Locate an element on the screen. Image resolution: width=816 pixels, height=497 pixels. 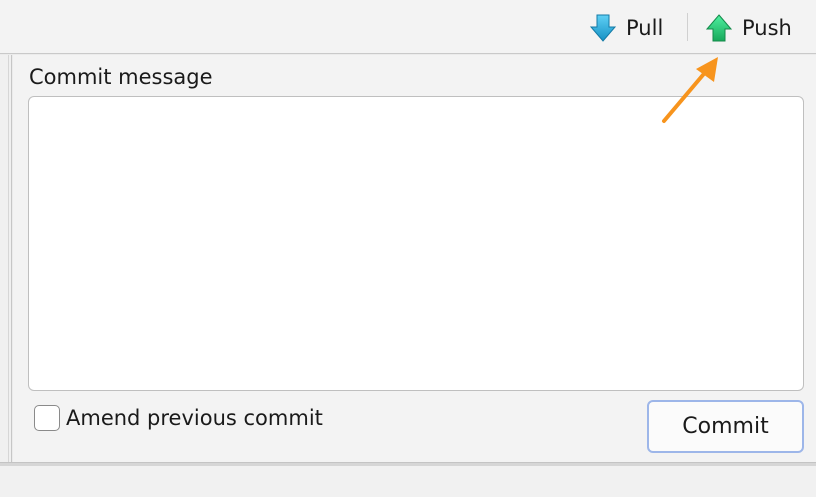
push-button: Push is located at coordinates (748, 28).